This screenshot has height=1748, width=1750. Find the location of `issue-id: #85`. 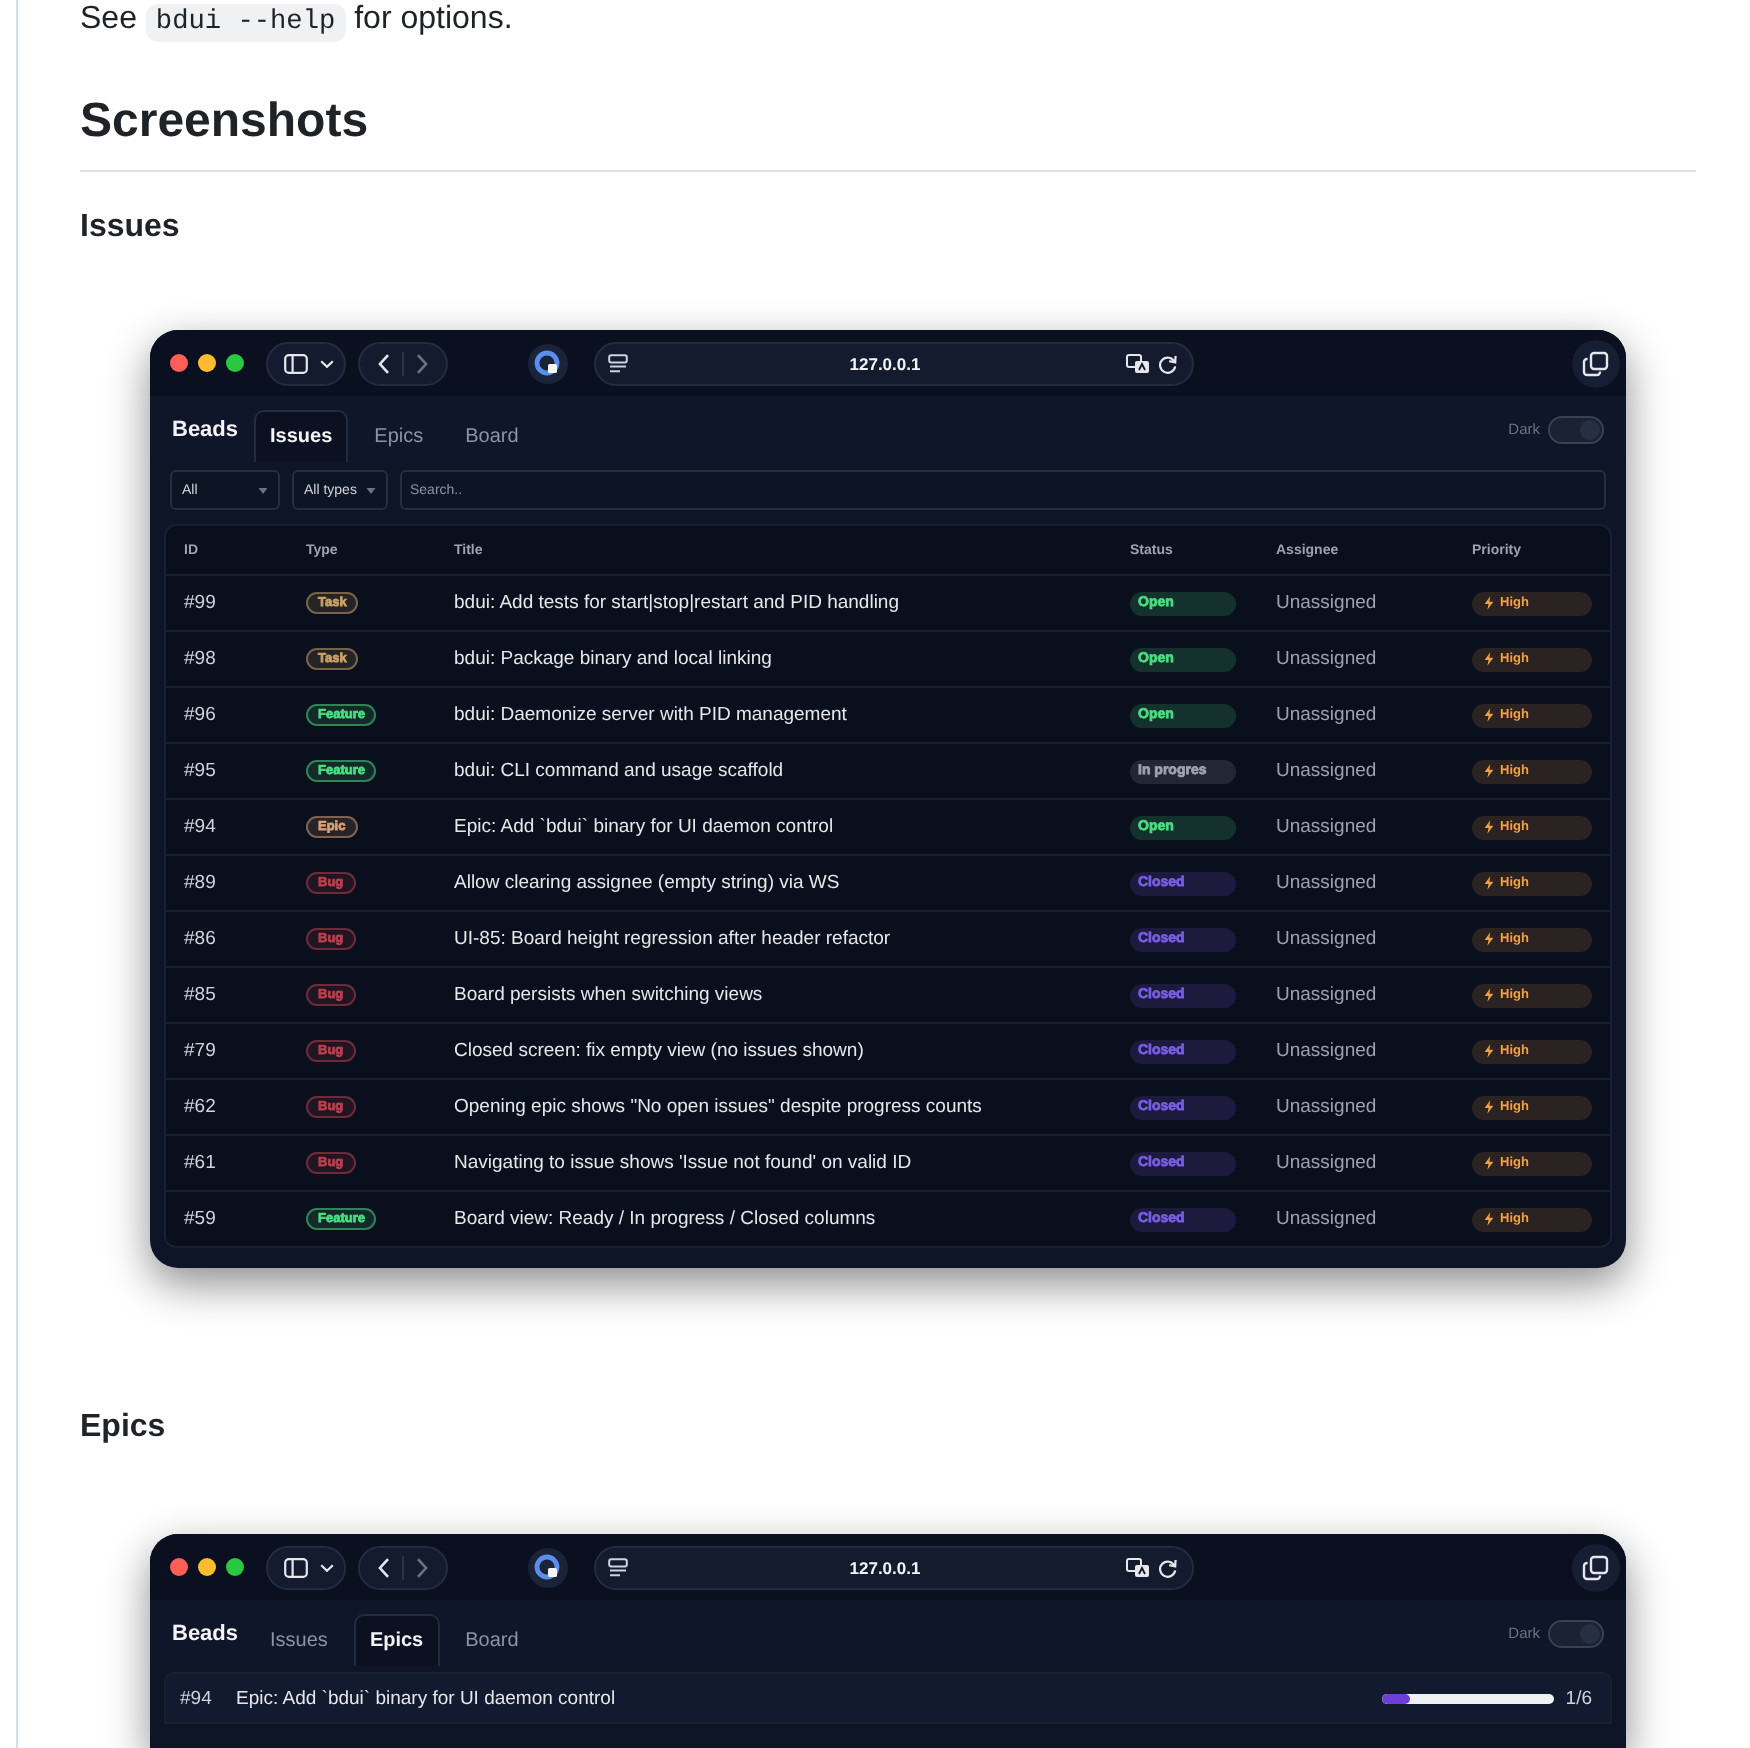

issue-id: #85 is located at coordinates (201, 995).